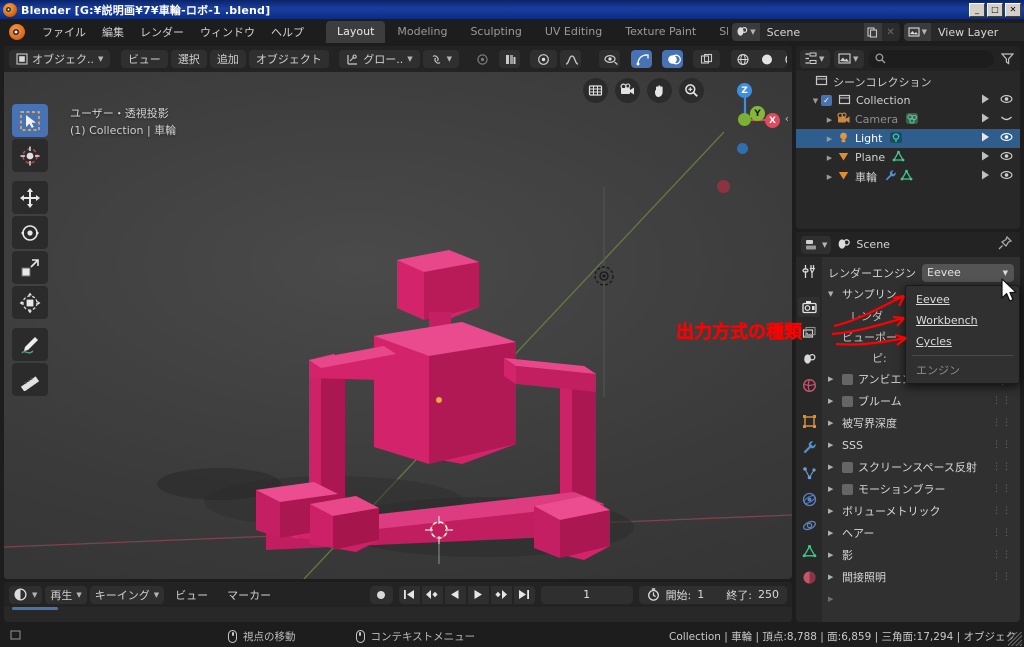  Describe the element at coordinates (441, 59) in the screenshot. I see `snap-toggle-button: ▼` at that location.